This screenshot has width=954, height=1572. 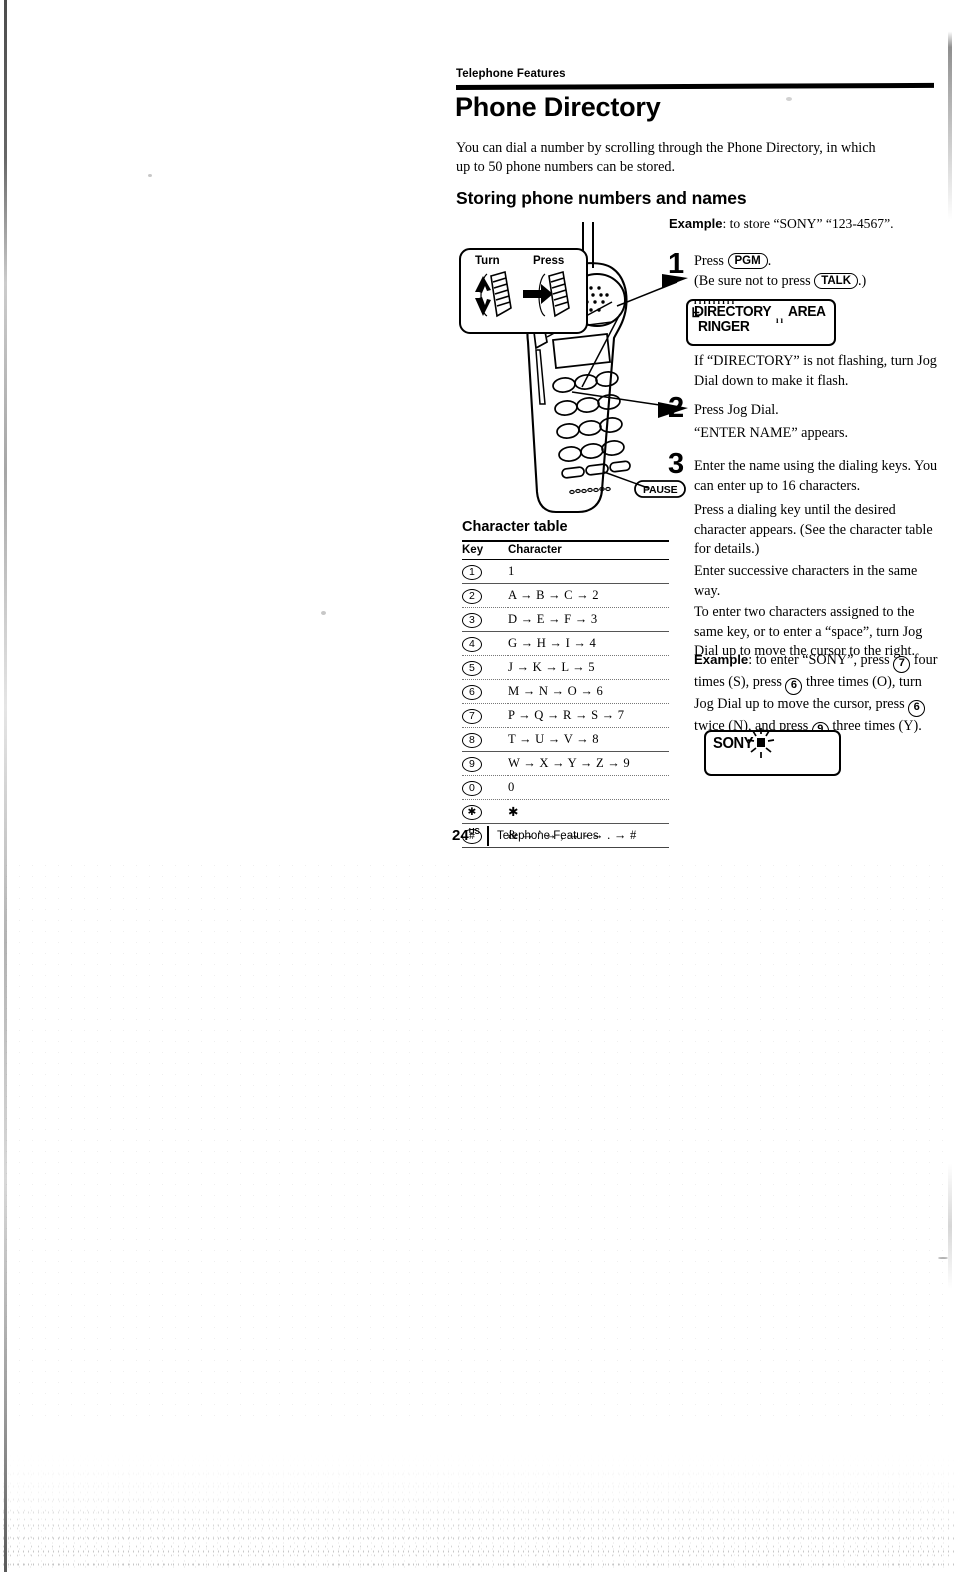 What do you see at coordinates (771, 433) in the screenshot?
I see `step-2-line2: “ENTER NAME” appears.` at bounding box center [771, 433].